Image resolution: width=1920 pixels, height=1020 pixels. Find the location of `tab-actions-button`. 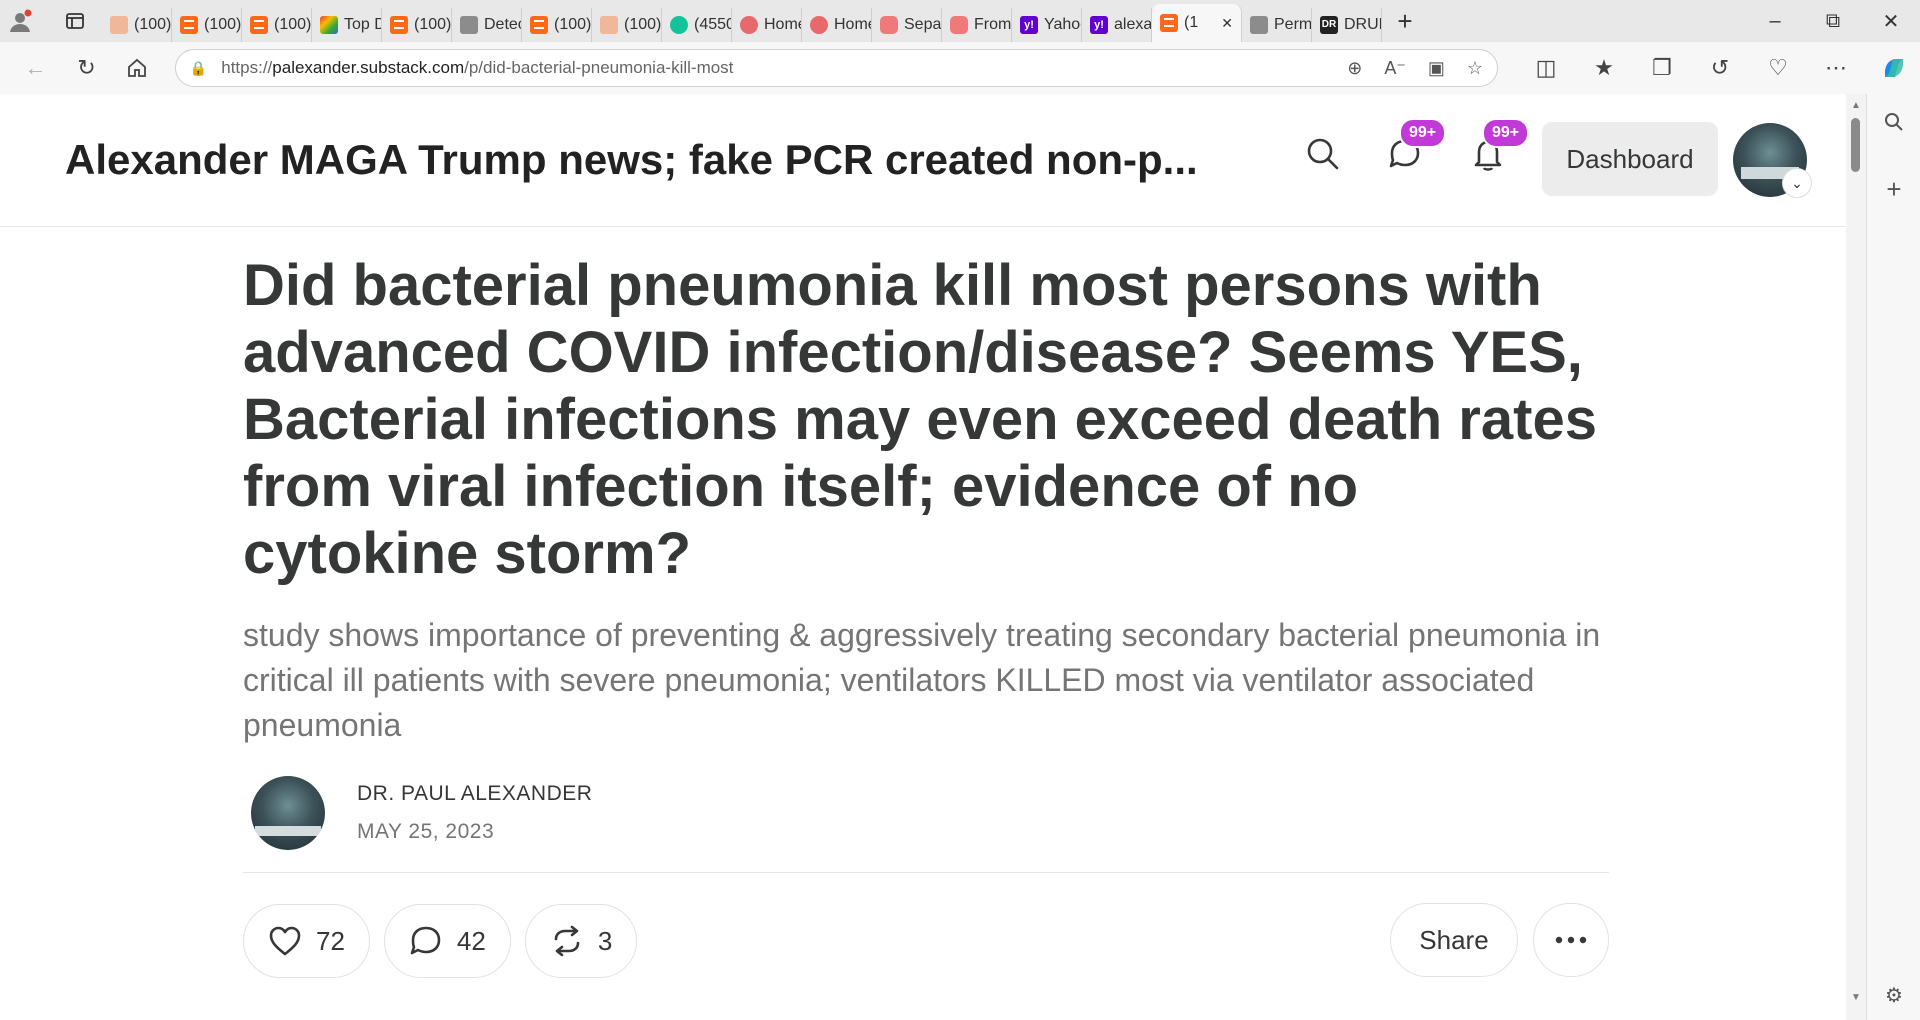

tab-actions-button is located at coordinates (80, 21).